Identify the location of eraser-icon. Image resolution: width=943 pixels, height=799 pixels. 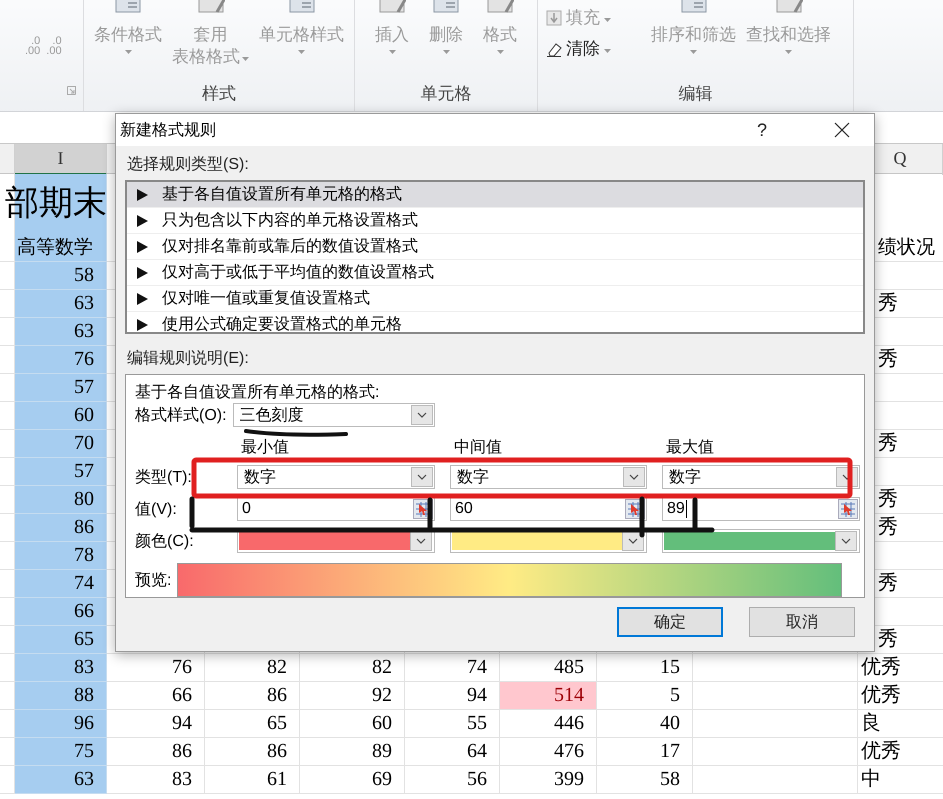
(554, 48).